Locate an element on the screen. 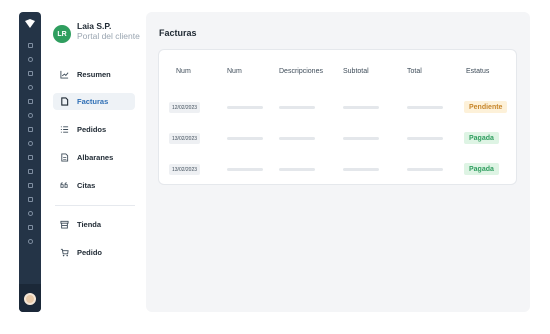 The height and width of the screenshot is (334, 550). rail-share-icon is located at coordinates (30, 115).